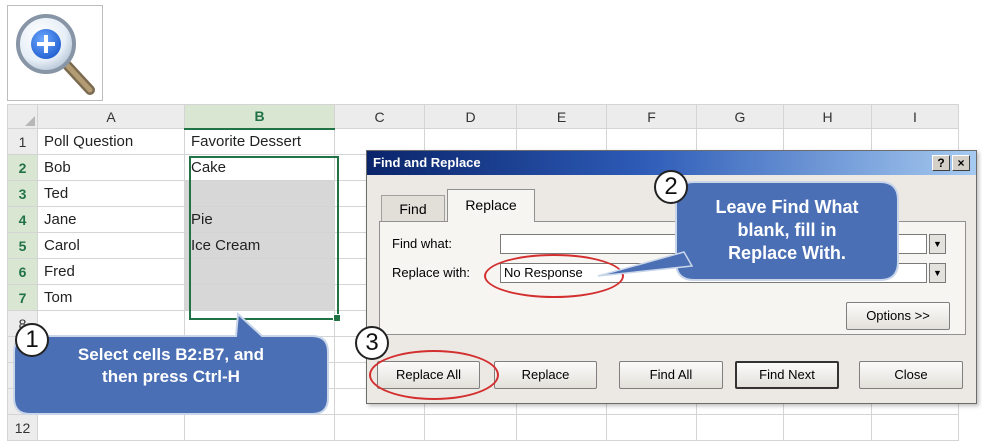 Image resolution: width=982 pixels, height=447 pixels. Describe the element at coordinates (372, 343) in the screenshot. I see `step-3-badge: 3` at that location.